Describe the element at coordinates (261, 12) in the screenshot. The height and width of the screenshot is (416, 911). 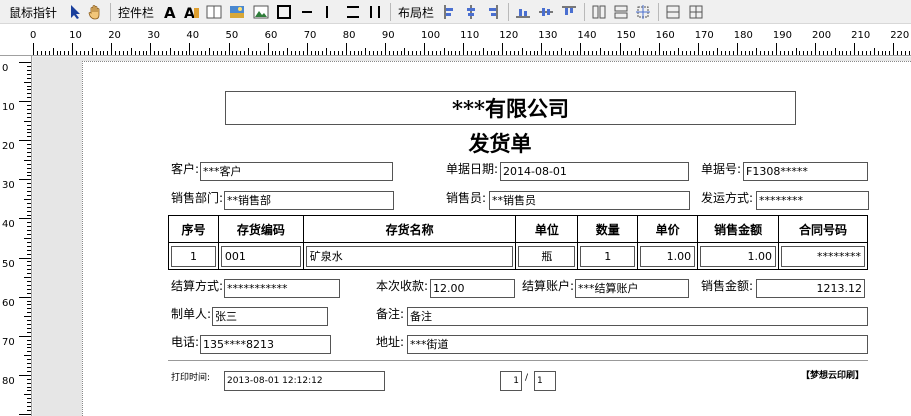
I see `picture-tool-icon` at that location.